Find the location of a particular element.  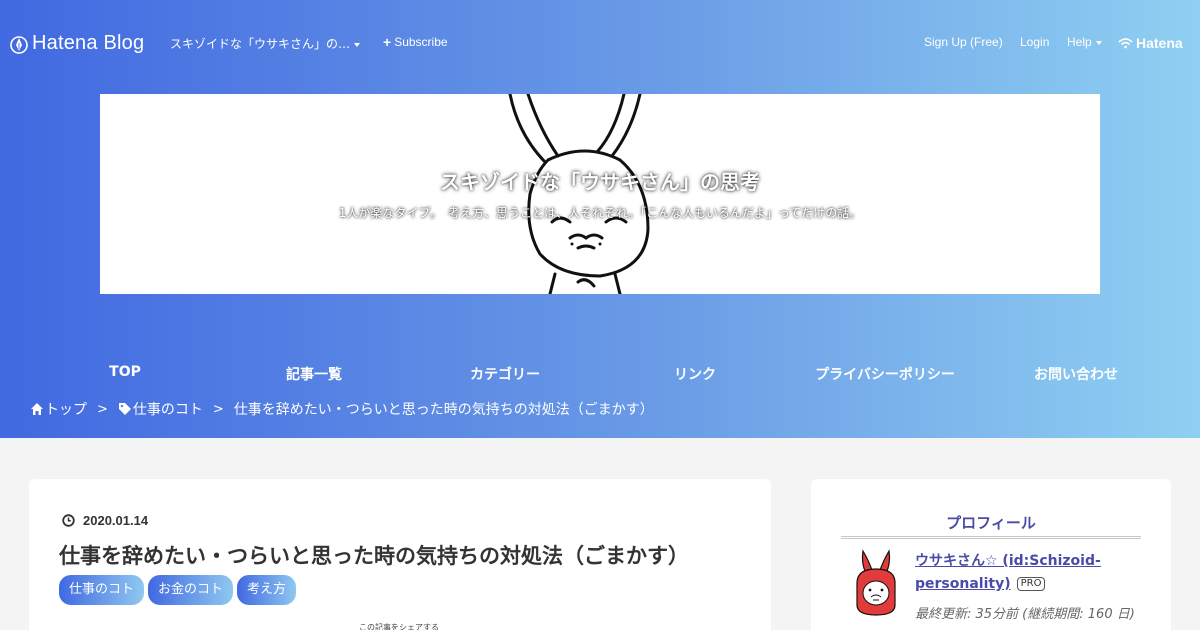

category-tag: 考え方 is located at coordinates (267, 590).